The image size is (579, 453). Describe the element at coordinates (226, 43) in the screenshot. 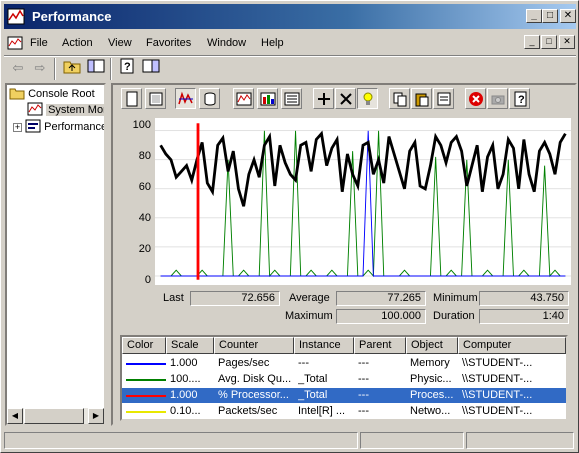

I see `menu-window: Window` at that location.